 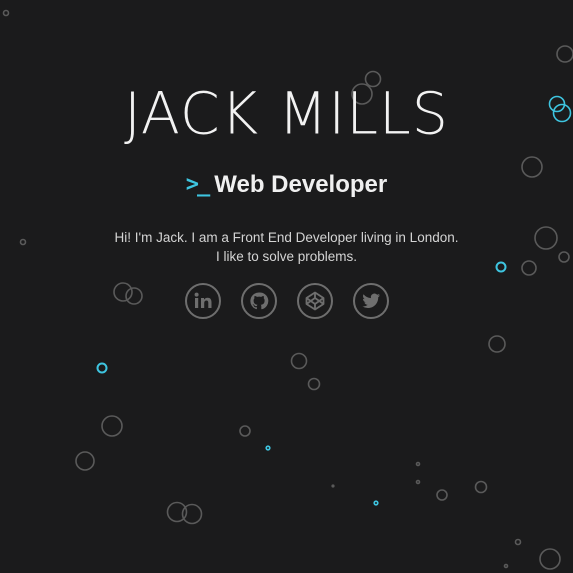 I want to click on linkedin-icon, so click(x=202, y=300).